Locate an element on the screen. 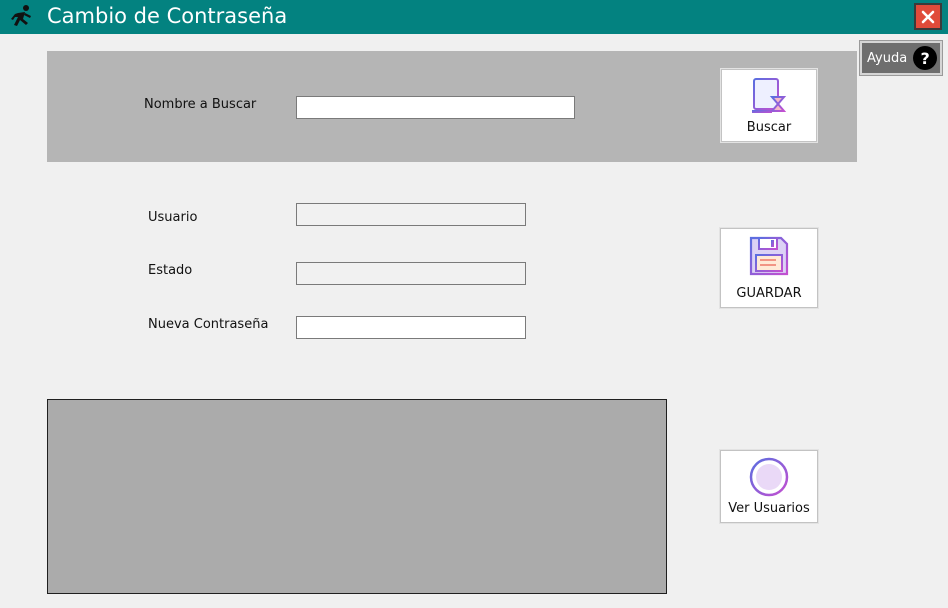  usuario-label: Usuario is located at coordinates (173, 217).